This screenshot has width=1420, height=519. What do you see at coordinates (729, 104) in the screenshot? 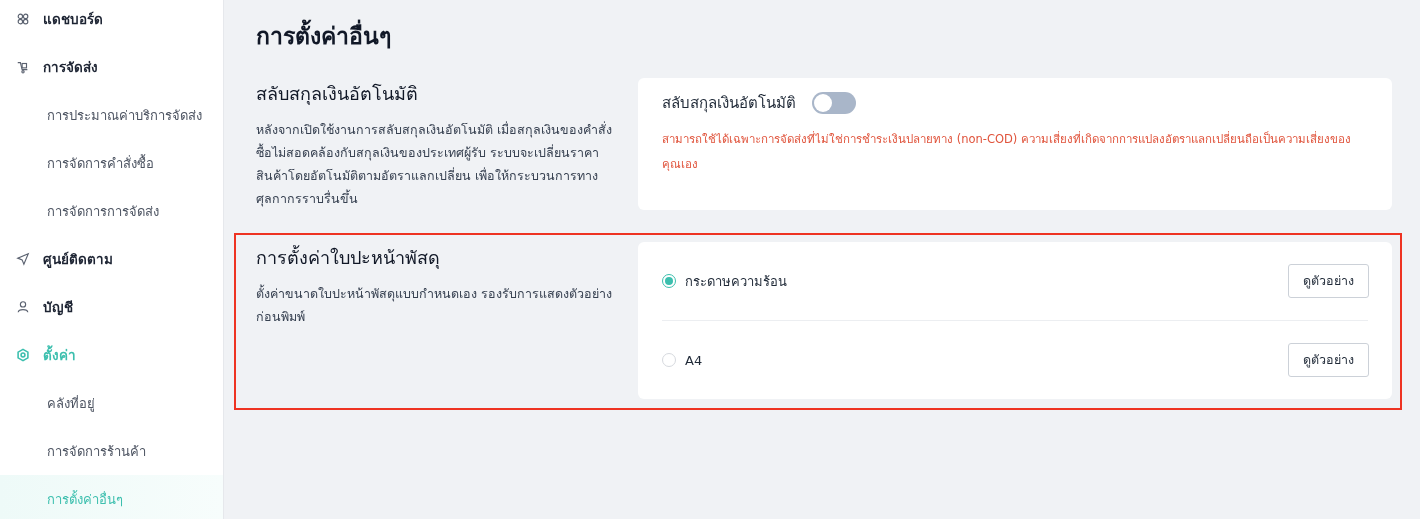
I see `toggle-label: สลับสกุลเงินอัตโนมัติ` at bounding box center [729, 104].